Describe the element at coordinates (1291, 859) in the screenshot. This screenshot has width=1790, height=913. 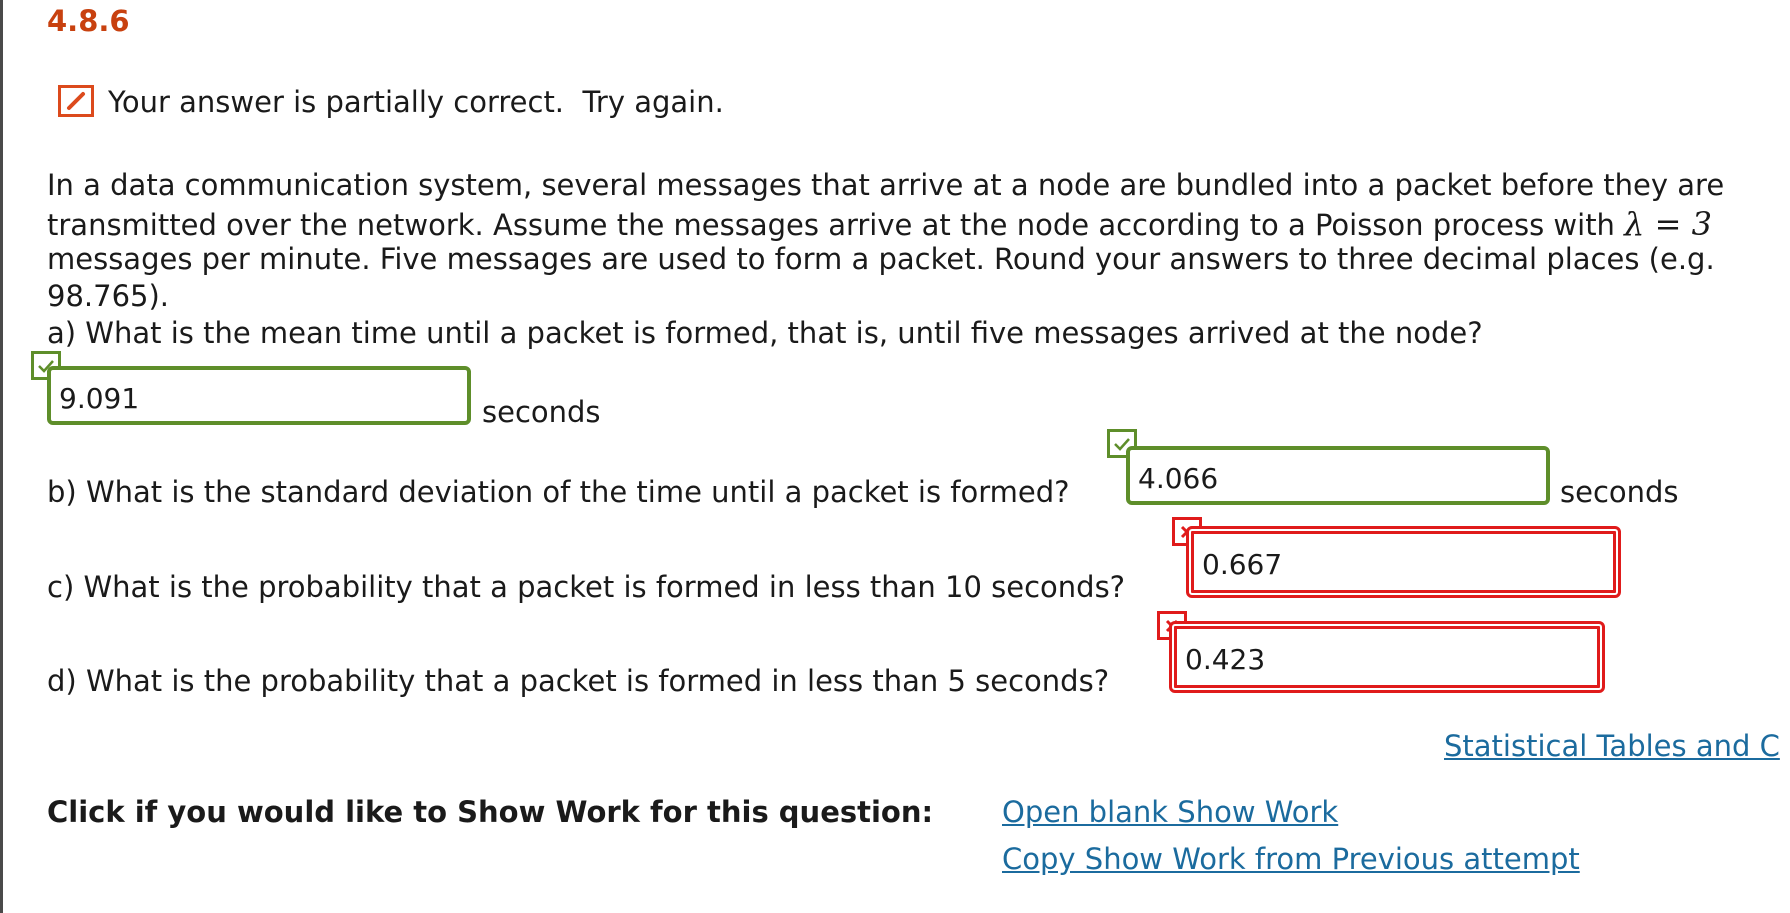
I see `copy-show-work-link: Copy Show Work from Previous attempt` at that location.